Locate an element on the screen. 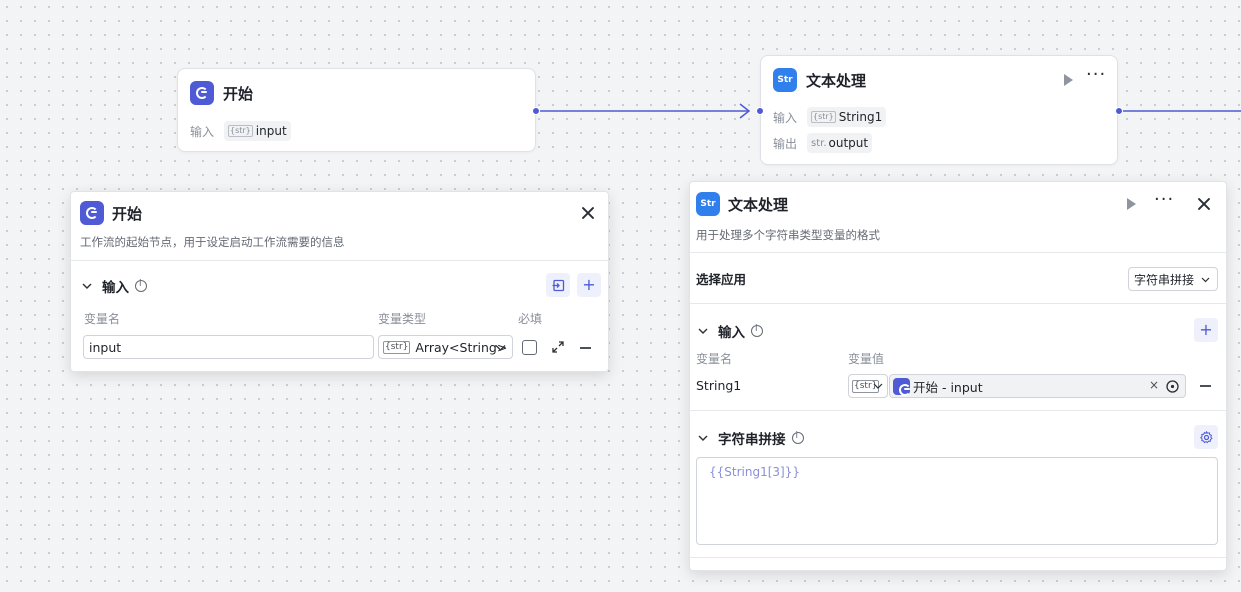 Image resolution: width=1241 pixels, height=592 pixels. text-node-input-chip: {str} String1 is located at coordinates (847, 117).